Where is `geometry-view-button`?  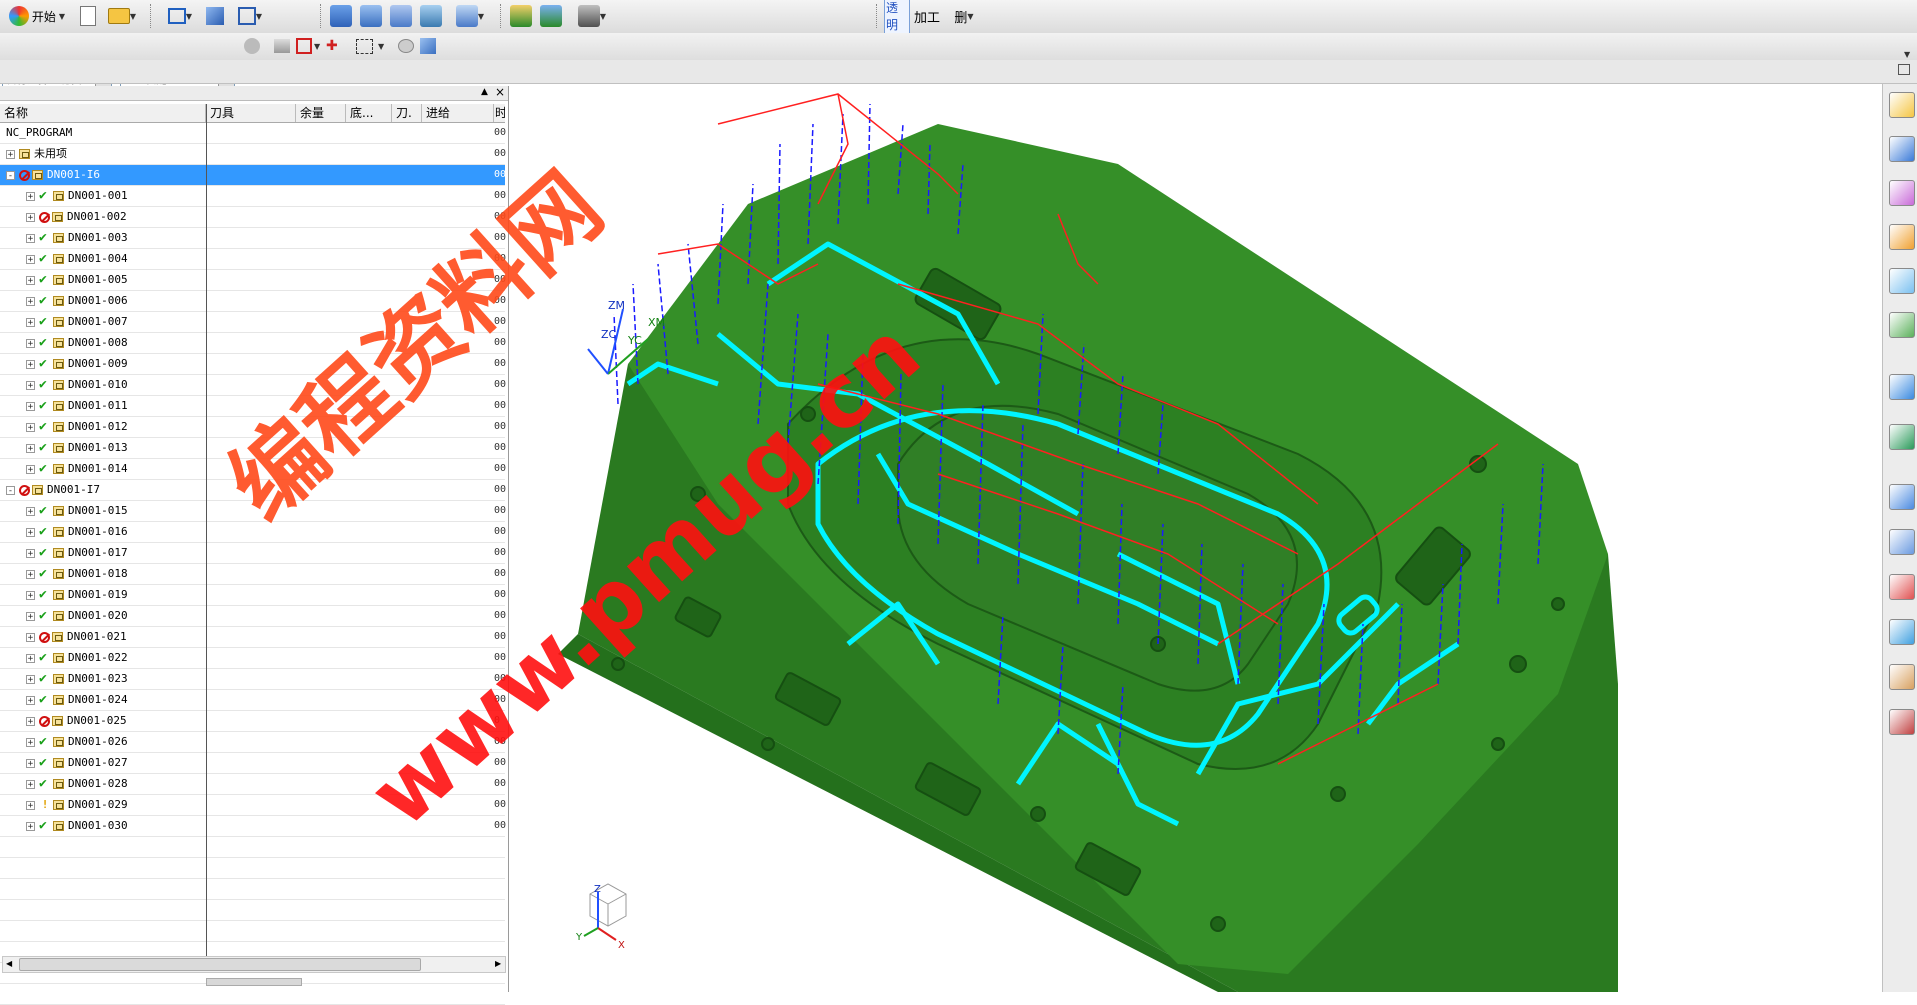
geometry-view-button is located at coordinates (401, 16).